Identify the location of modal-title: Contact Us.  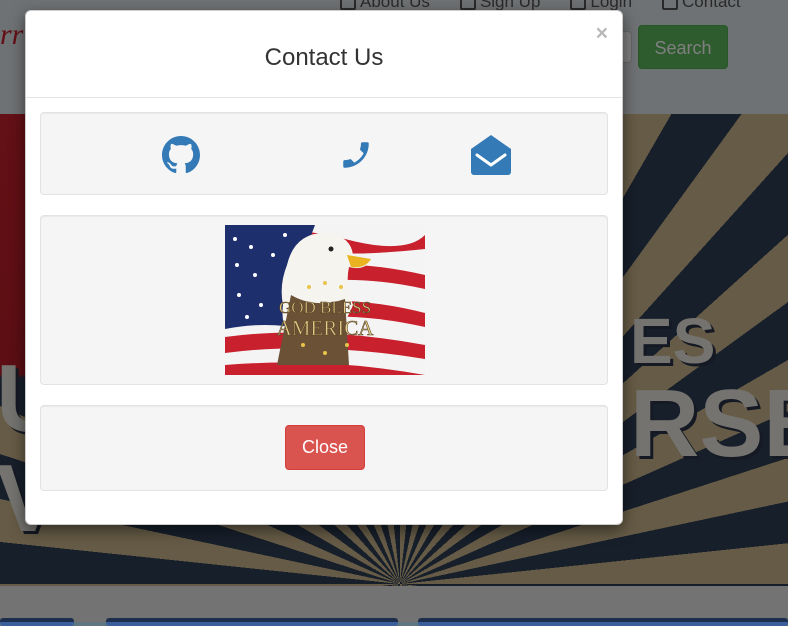
(324, 57).